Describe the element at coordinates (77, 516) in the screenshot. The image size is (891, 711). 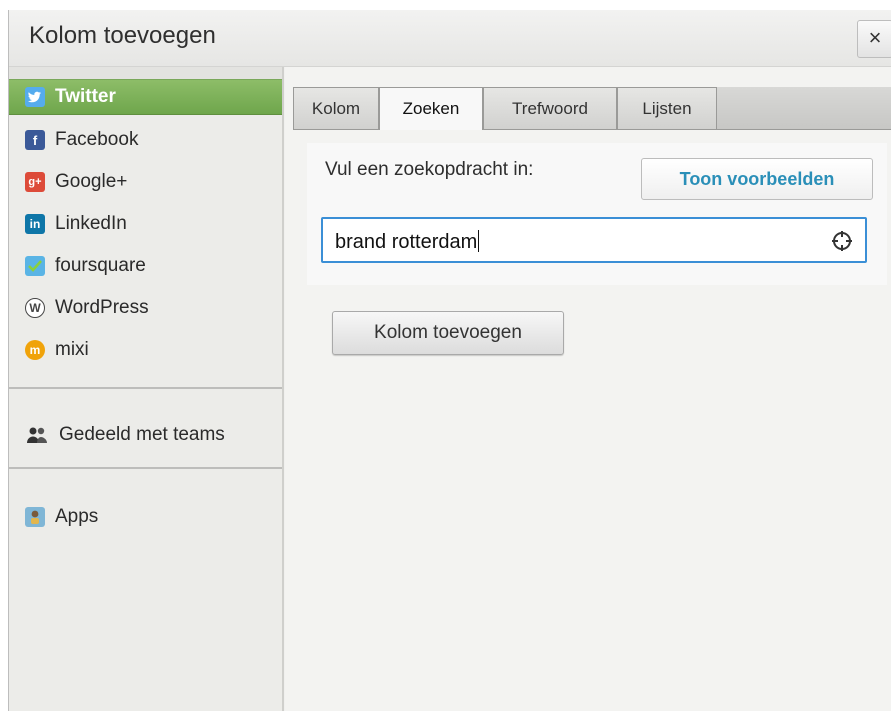
I see `sidebar-item-label: Apps` at that location.